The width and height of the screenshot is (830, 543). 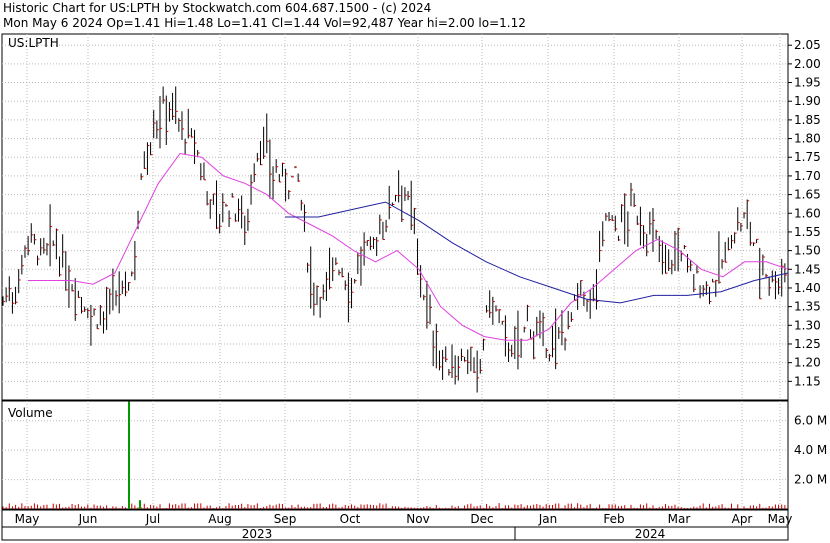 What do you see at coordinates (257, 534) in the screenshot?
I see `year-label: 2023` at bounding box center [257, 534].